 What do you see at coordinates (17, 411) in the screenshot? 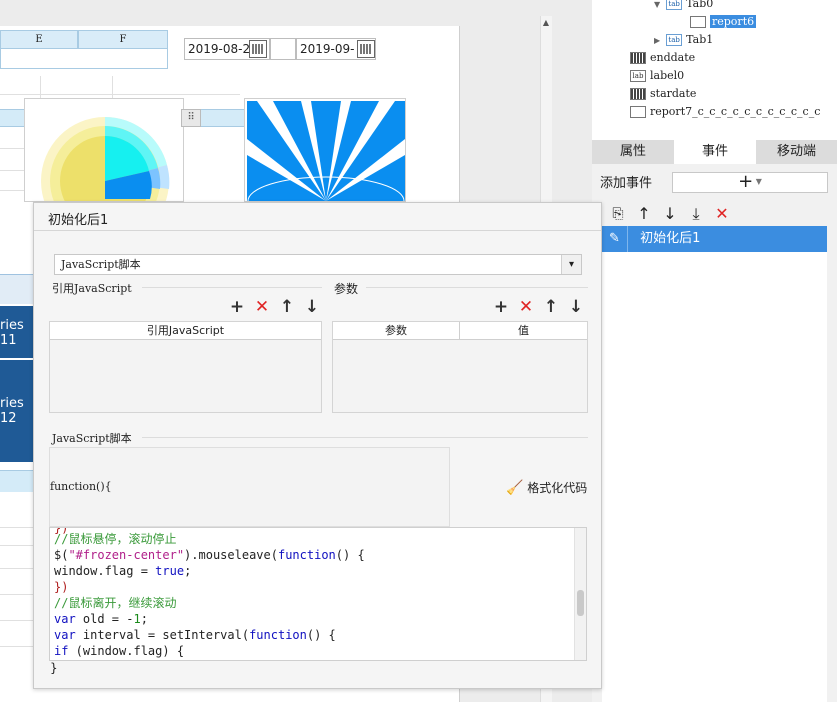
I see `series-label-12: ries 12` at bounding box center [17, 411].